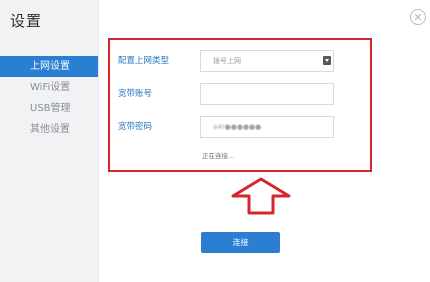 This screenshot has height=282, width=430. What do you see at coordinates (267, 94) in the screenshot?
I see `account-input` at bounding box center [267, 94].